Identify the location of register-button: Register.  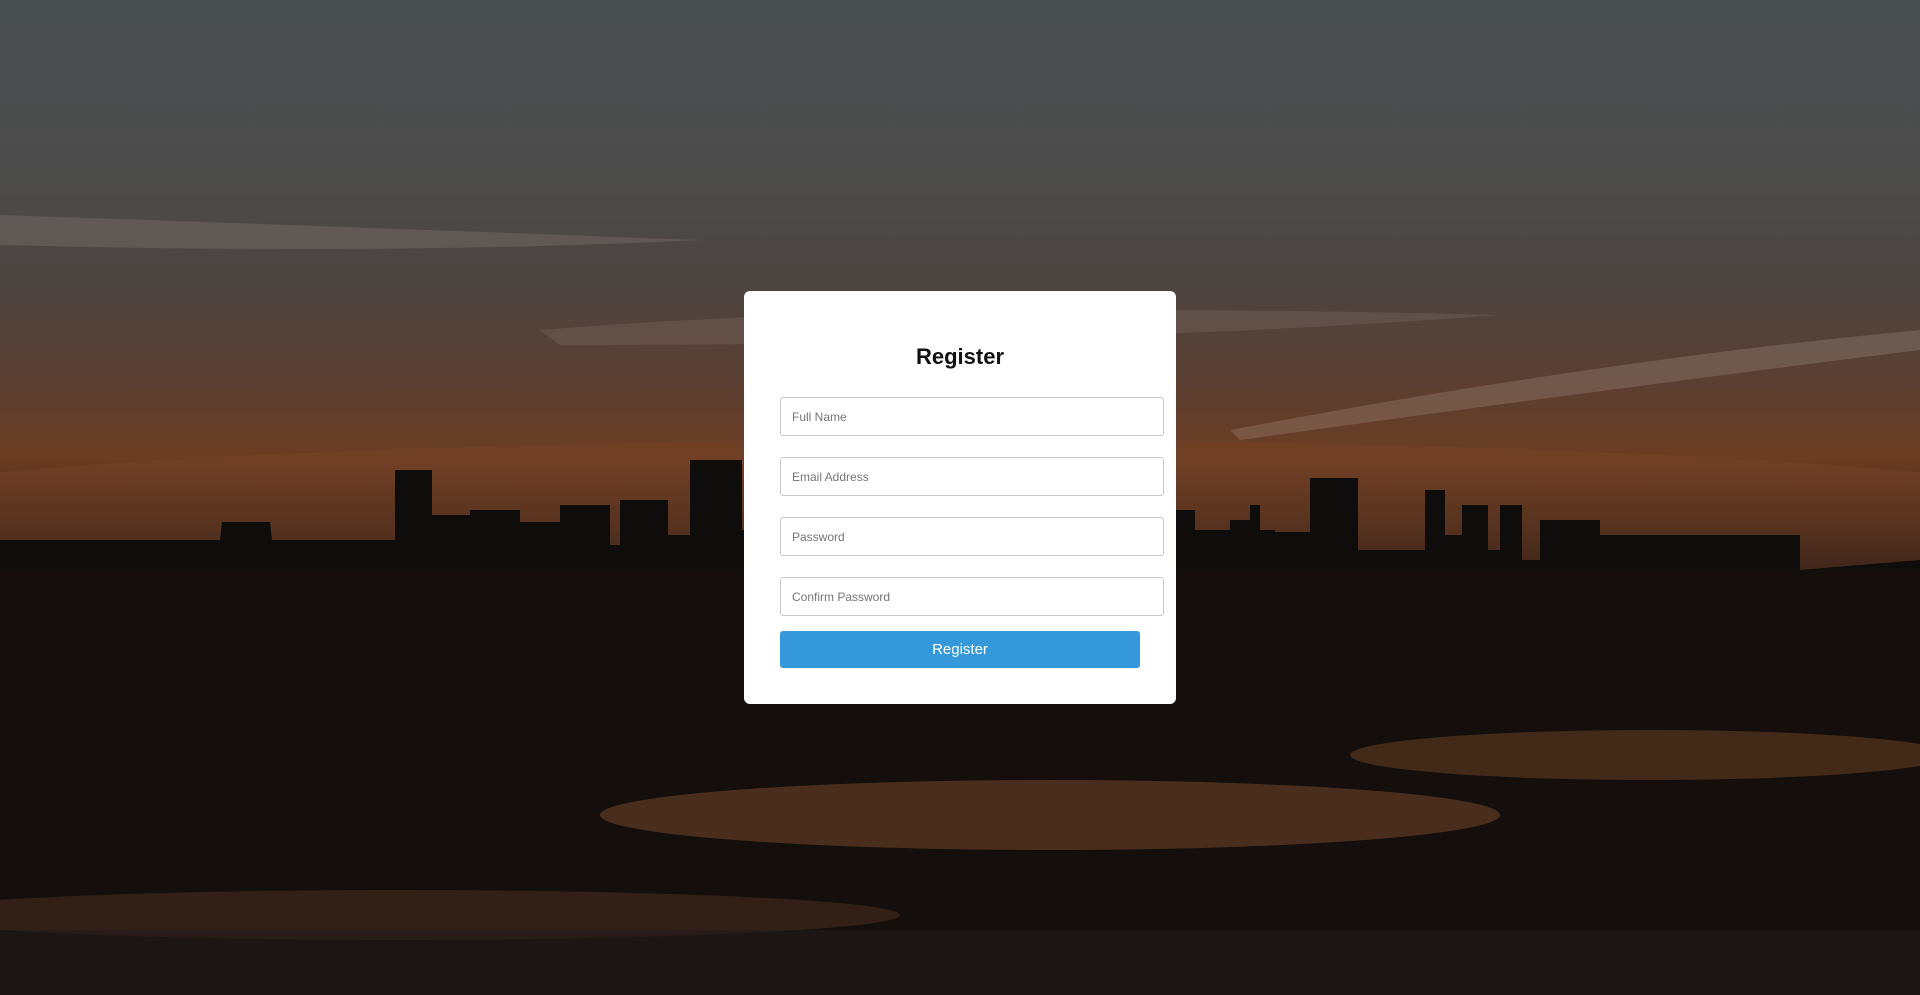
(960, 649).